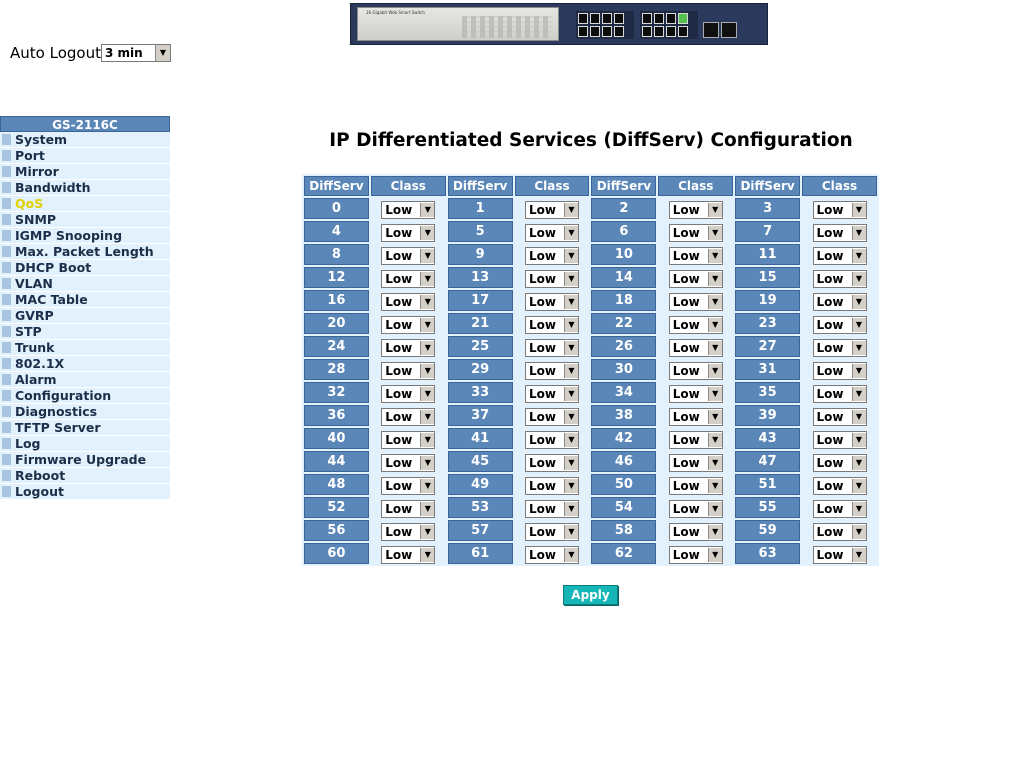 The image size is (1024, 768). I want to click on diffserv-value: 55, so click(767, 507).